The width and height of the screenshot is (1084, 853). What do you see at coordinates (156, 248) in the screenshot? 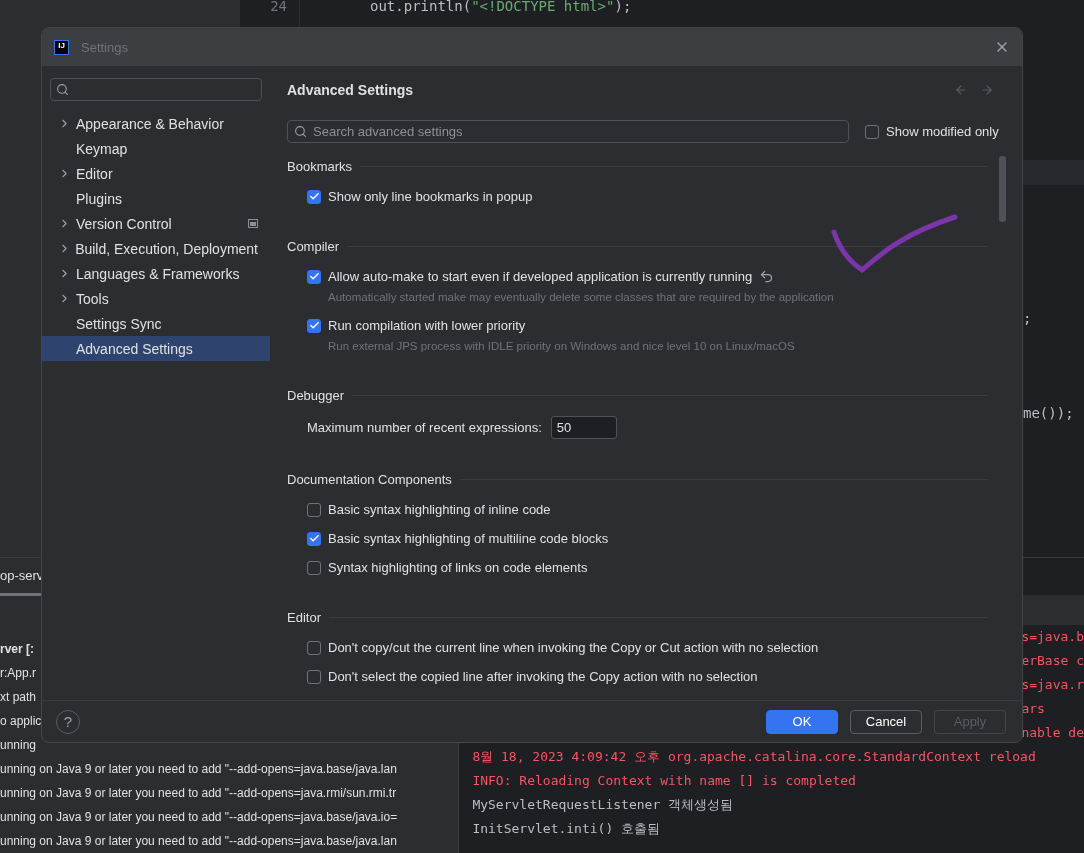
I see `sidebar-item: Build, Execution, Deployment` at bounding box center [156, 248].